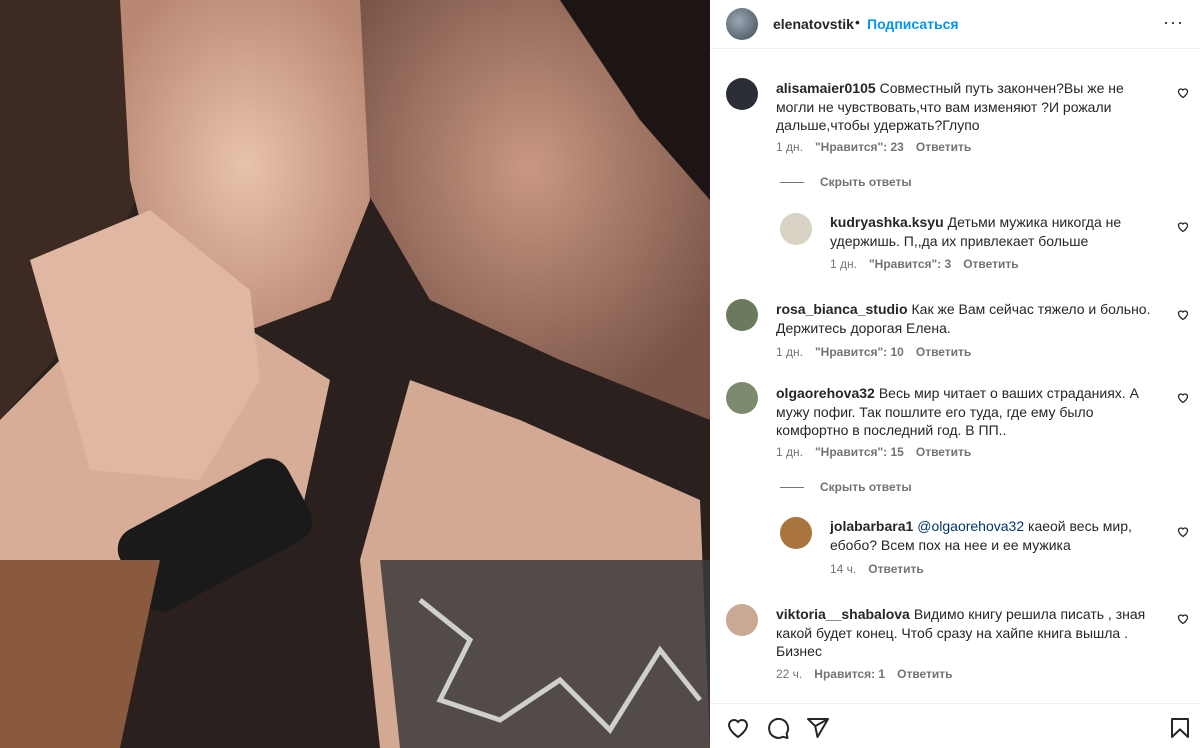 The image size is (1200, 748). I want to click on comment-icon, so click(778, 728).